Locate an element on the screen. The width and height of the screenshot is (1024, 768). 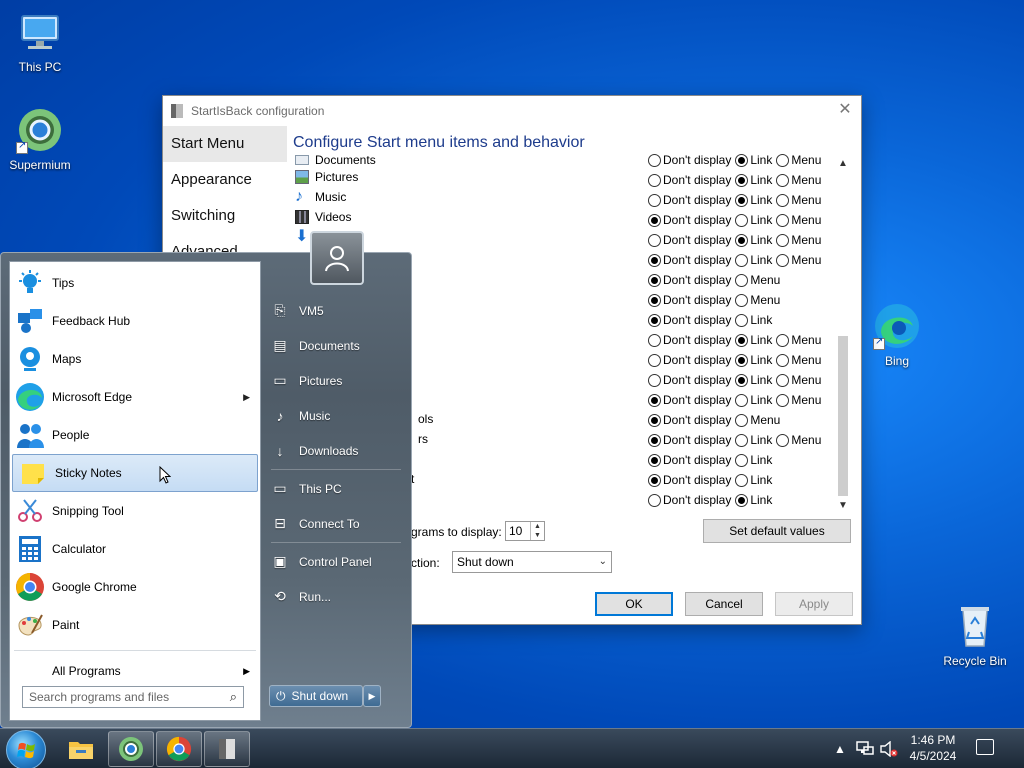
taskbar-startisback-config is located at coordinates (227, 749).